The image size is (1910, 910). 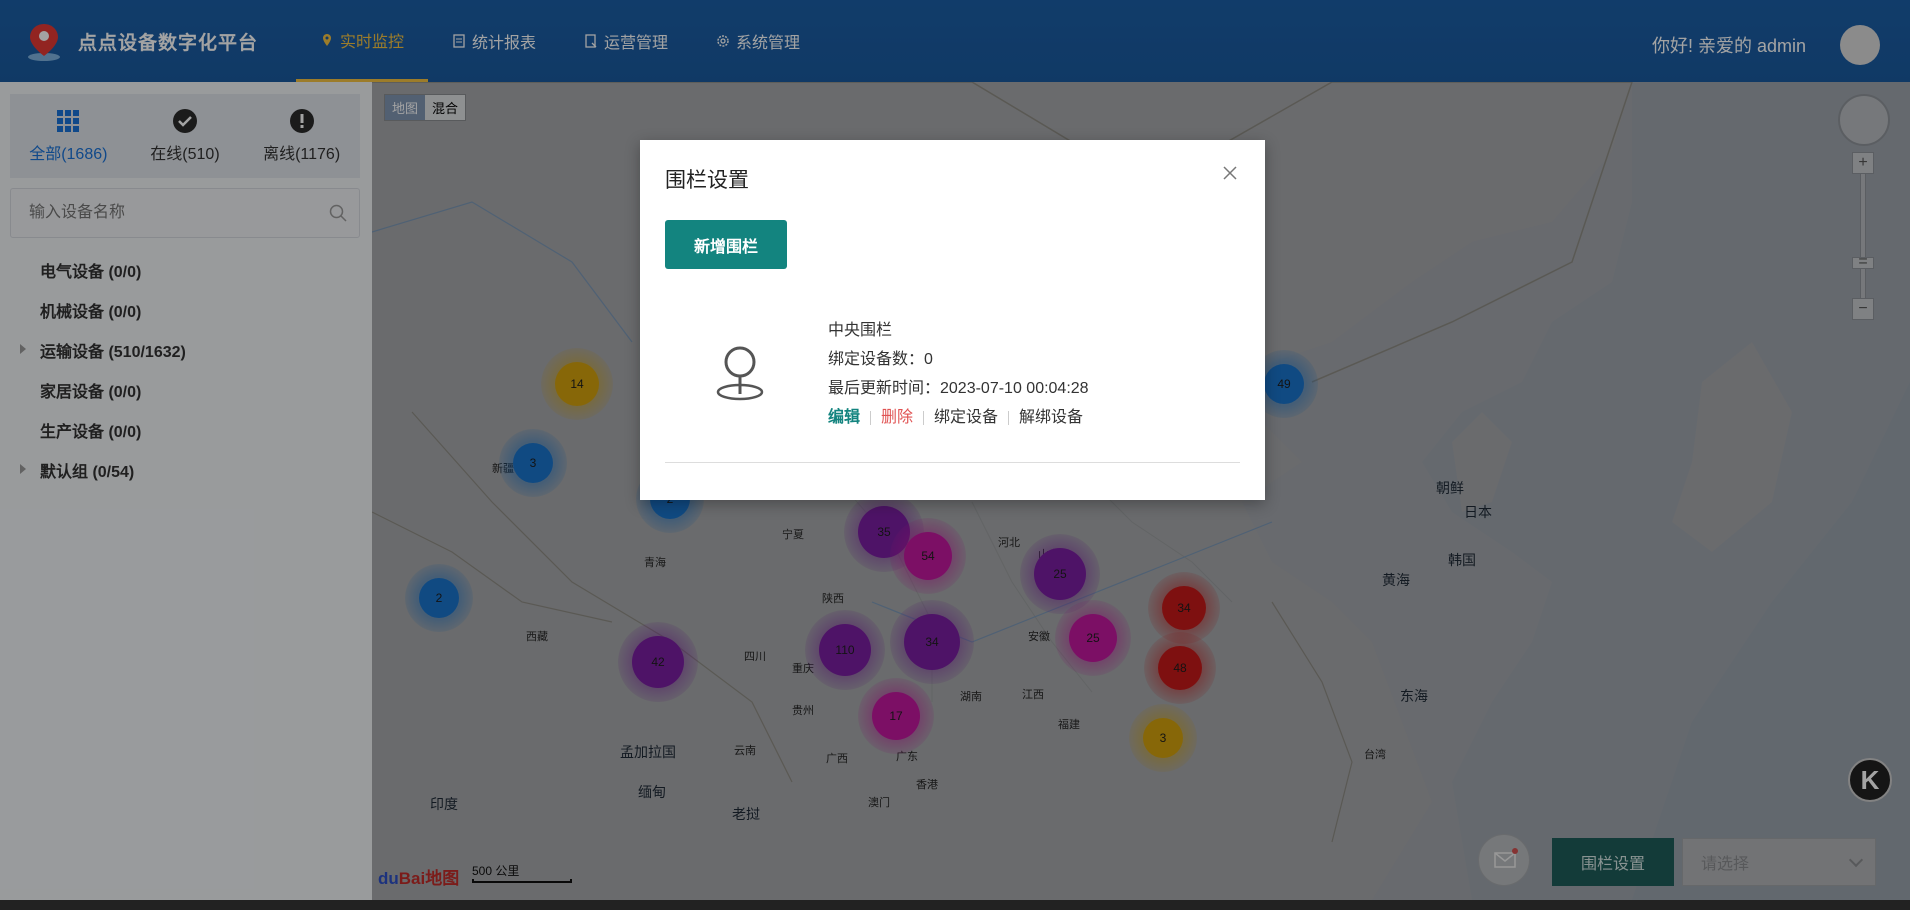 What do you see at coordinates (1230, 173) in the screenshot?
I see `close-icon` at bounding box center [1230, 173].